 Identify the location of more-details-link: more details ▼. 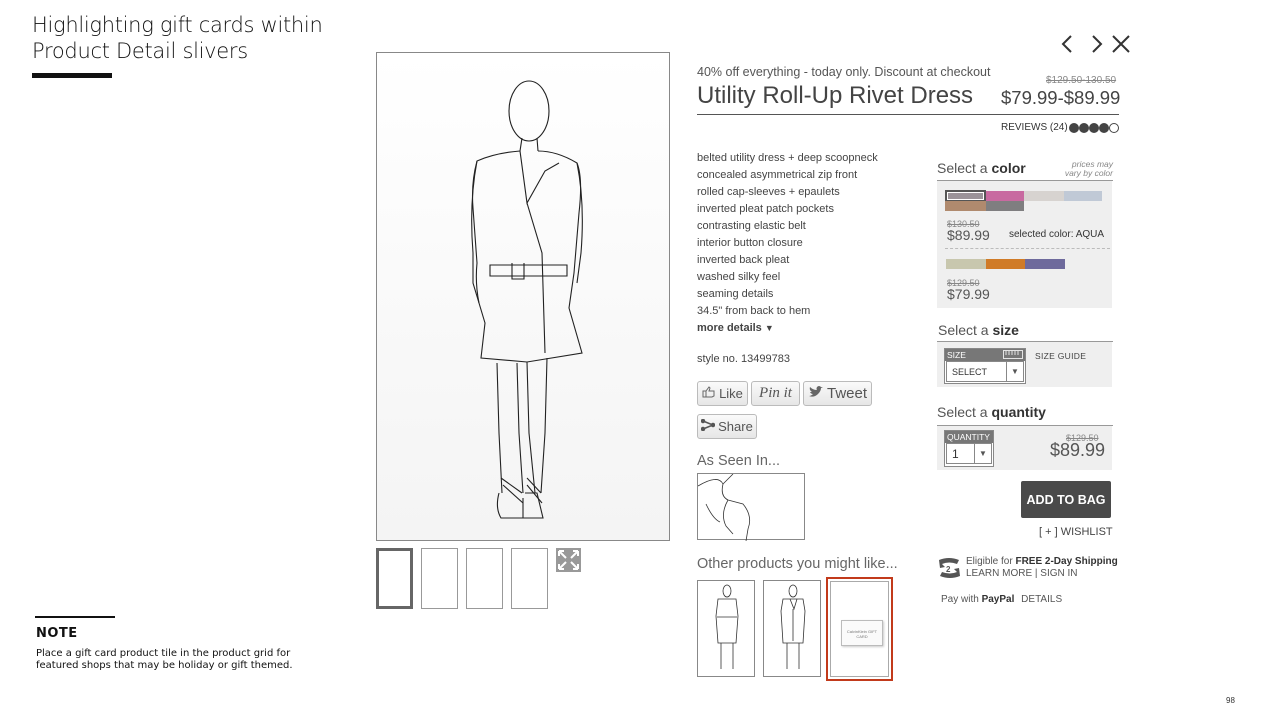
(807, 328).